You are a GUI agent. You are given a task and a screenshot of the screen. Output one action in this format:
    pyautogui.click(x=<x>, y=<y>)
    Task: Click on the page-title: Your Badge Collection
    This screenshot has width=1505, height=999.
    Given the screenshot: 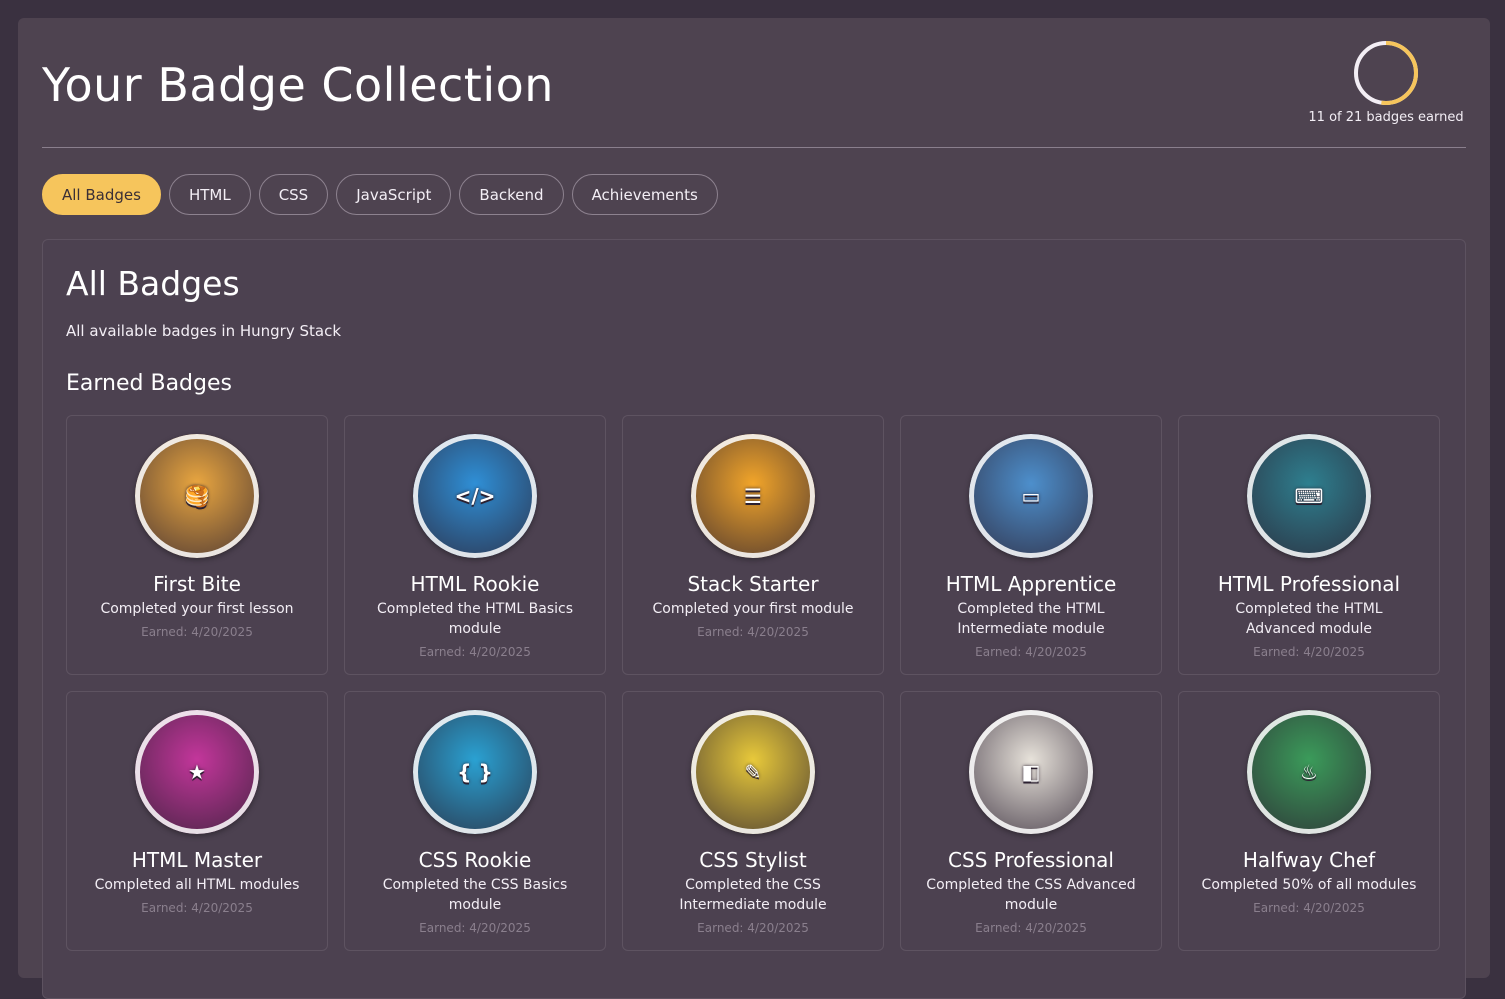 What is the action you would take?
    pyautogui.click(x=298, y=85)
    